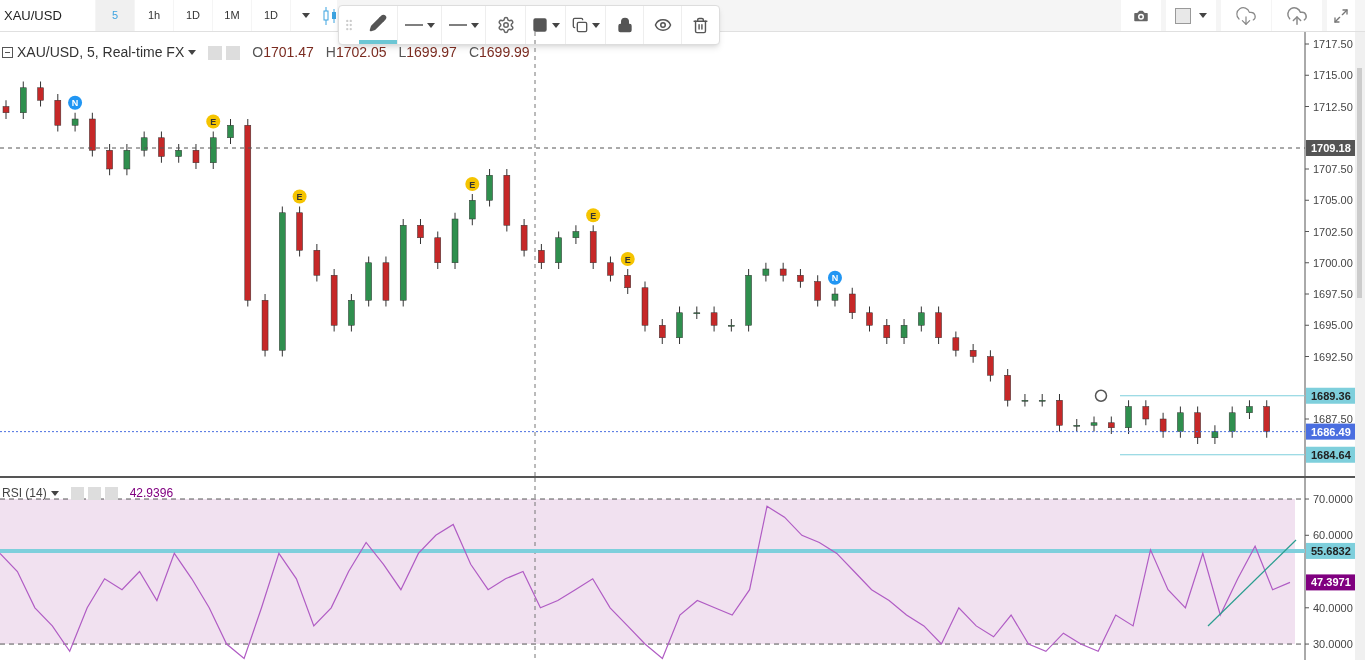 The image size is (1365, 660). What do you see at coordinates (1333, 535) in the screenshot?
I see `axis-tick-label: 60.0000` at bounding box center [1333, 535].